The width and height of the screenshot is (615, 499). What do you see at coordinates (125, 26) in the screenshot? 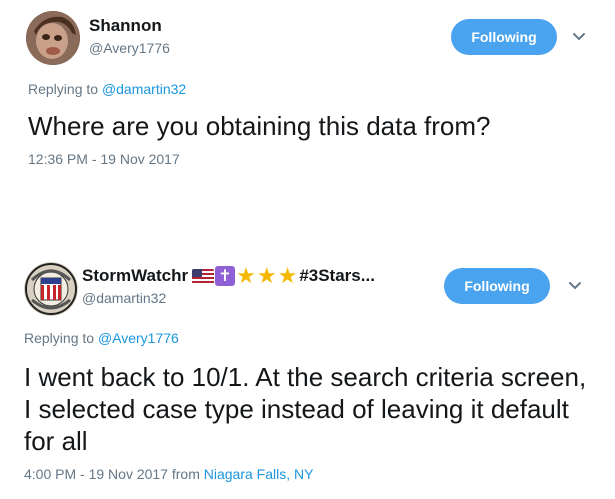
I see `display-name: Shannon` at bounding box center [125, 26].